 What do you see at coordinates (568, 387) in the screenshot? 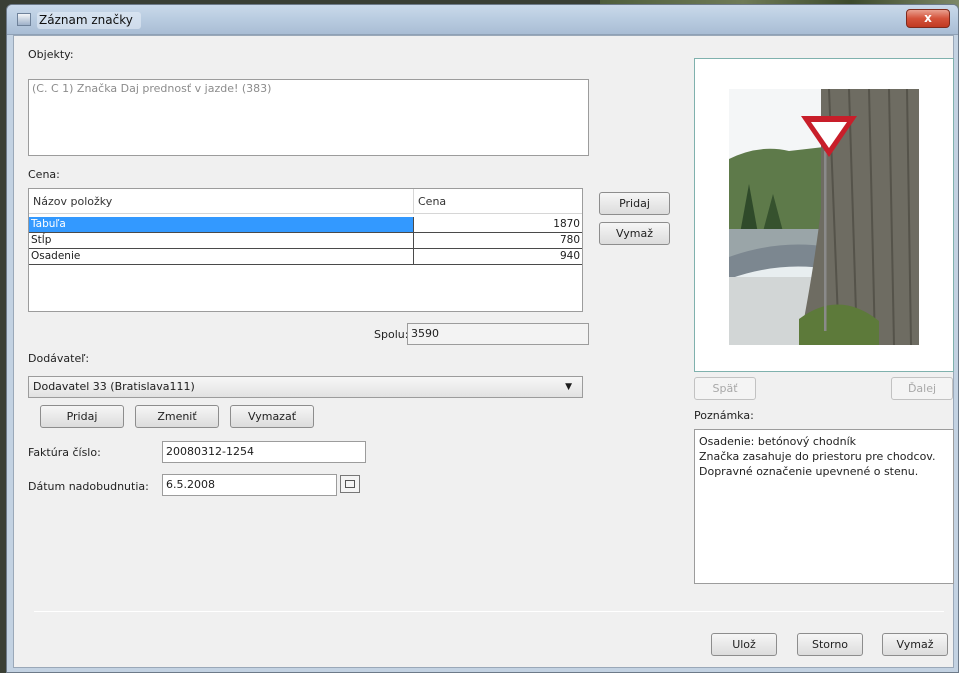
I see `chevron-down-icon: ▼` at bounding box center [568, 387].